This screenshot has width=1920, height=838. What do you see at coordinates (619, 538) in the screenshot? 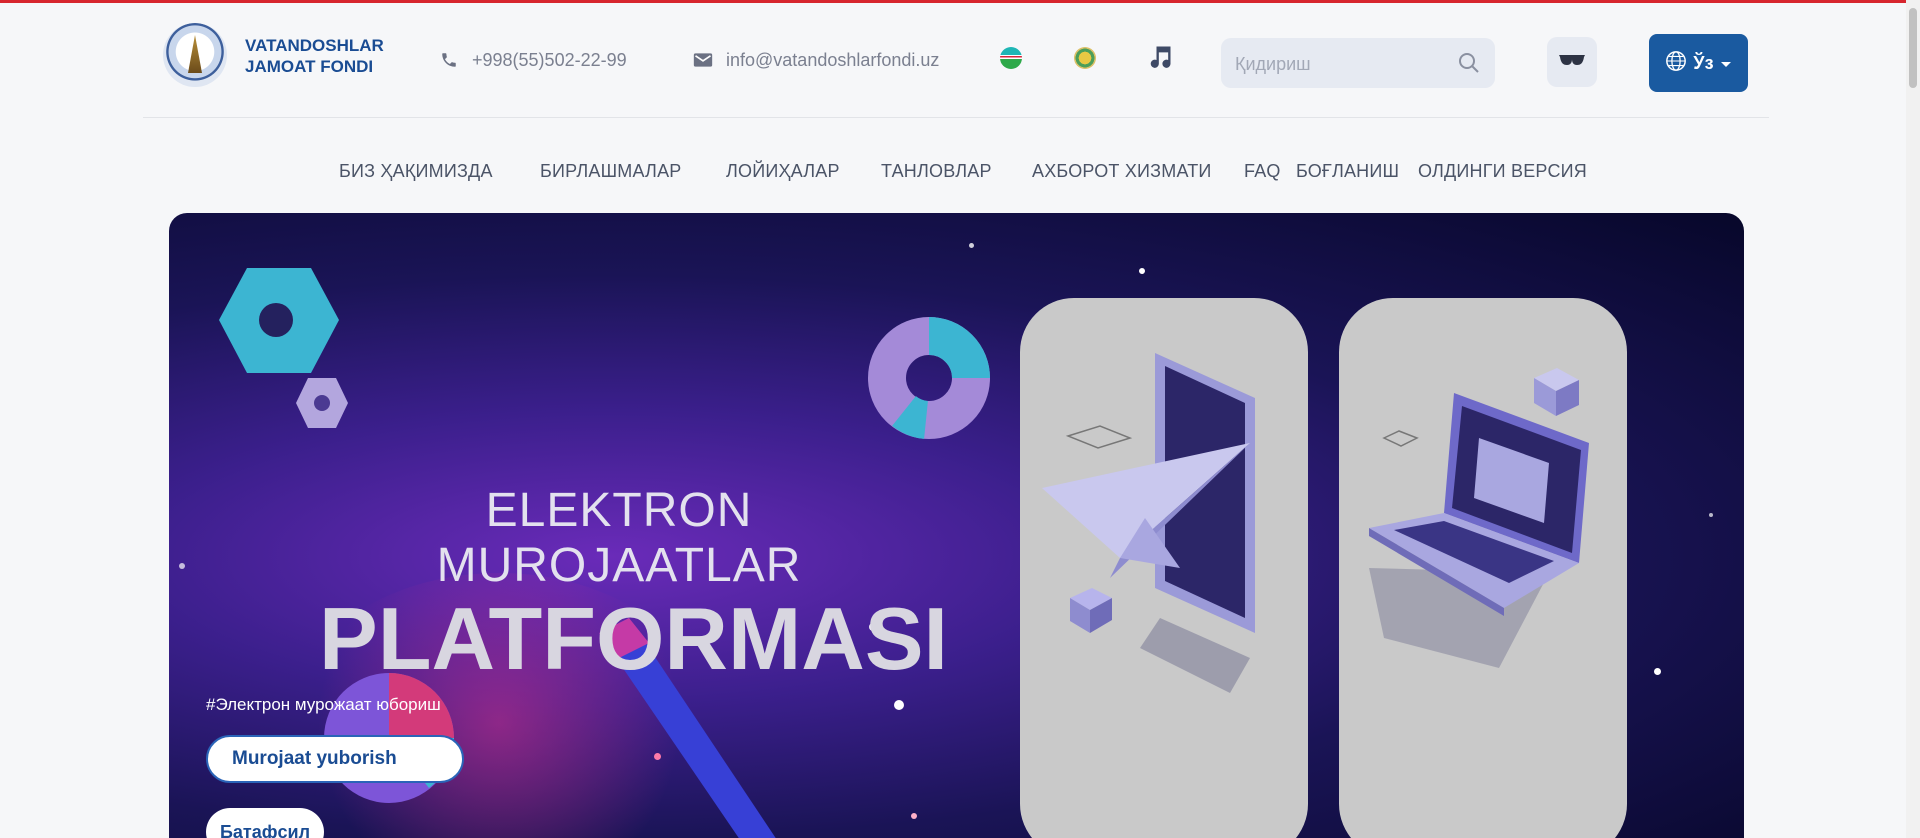
I see `hero-title-line1: ELEKTRON MUROJAATLAR` at bounding box center [619, 538].